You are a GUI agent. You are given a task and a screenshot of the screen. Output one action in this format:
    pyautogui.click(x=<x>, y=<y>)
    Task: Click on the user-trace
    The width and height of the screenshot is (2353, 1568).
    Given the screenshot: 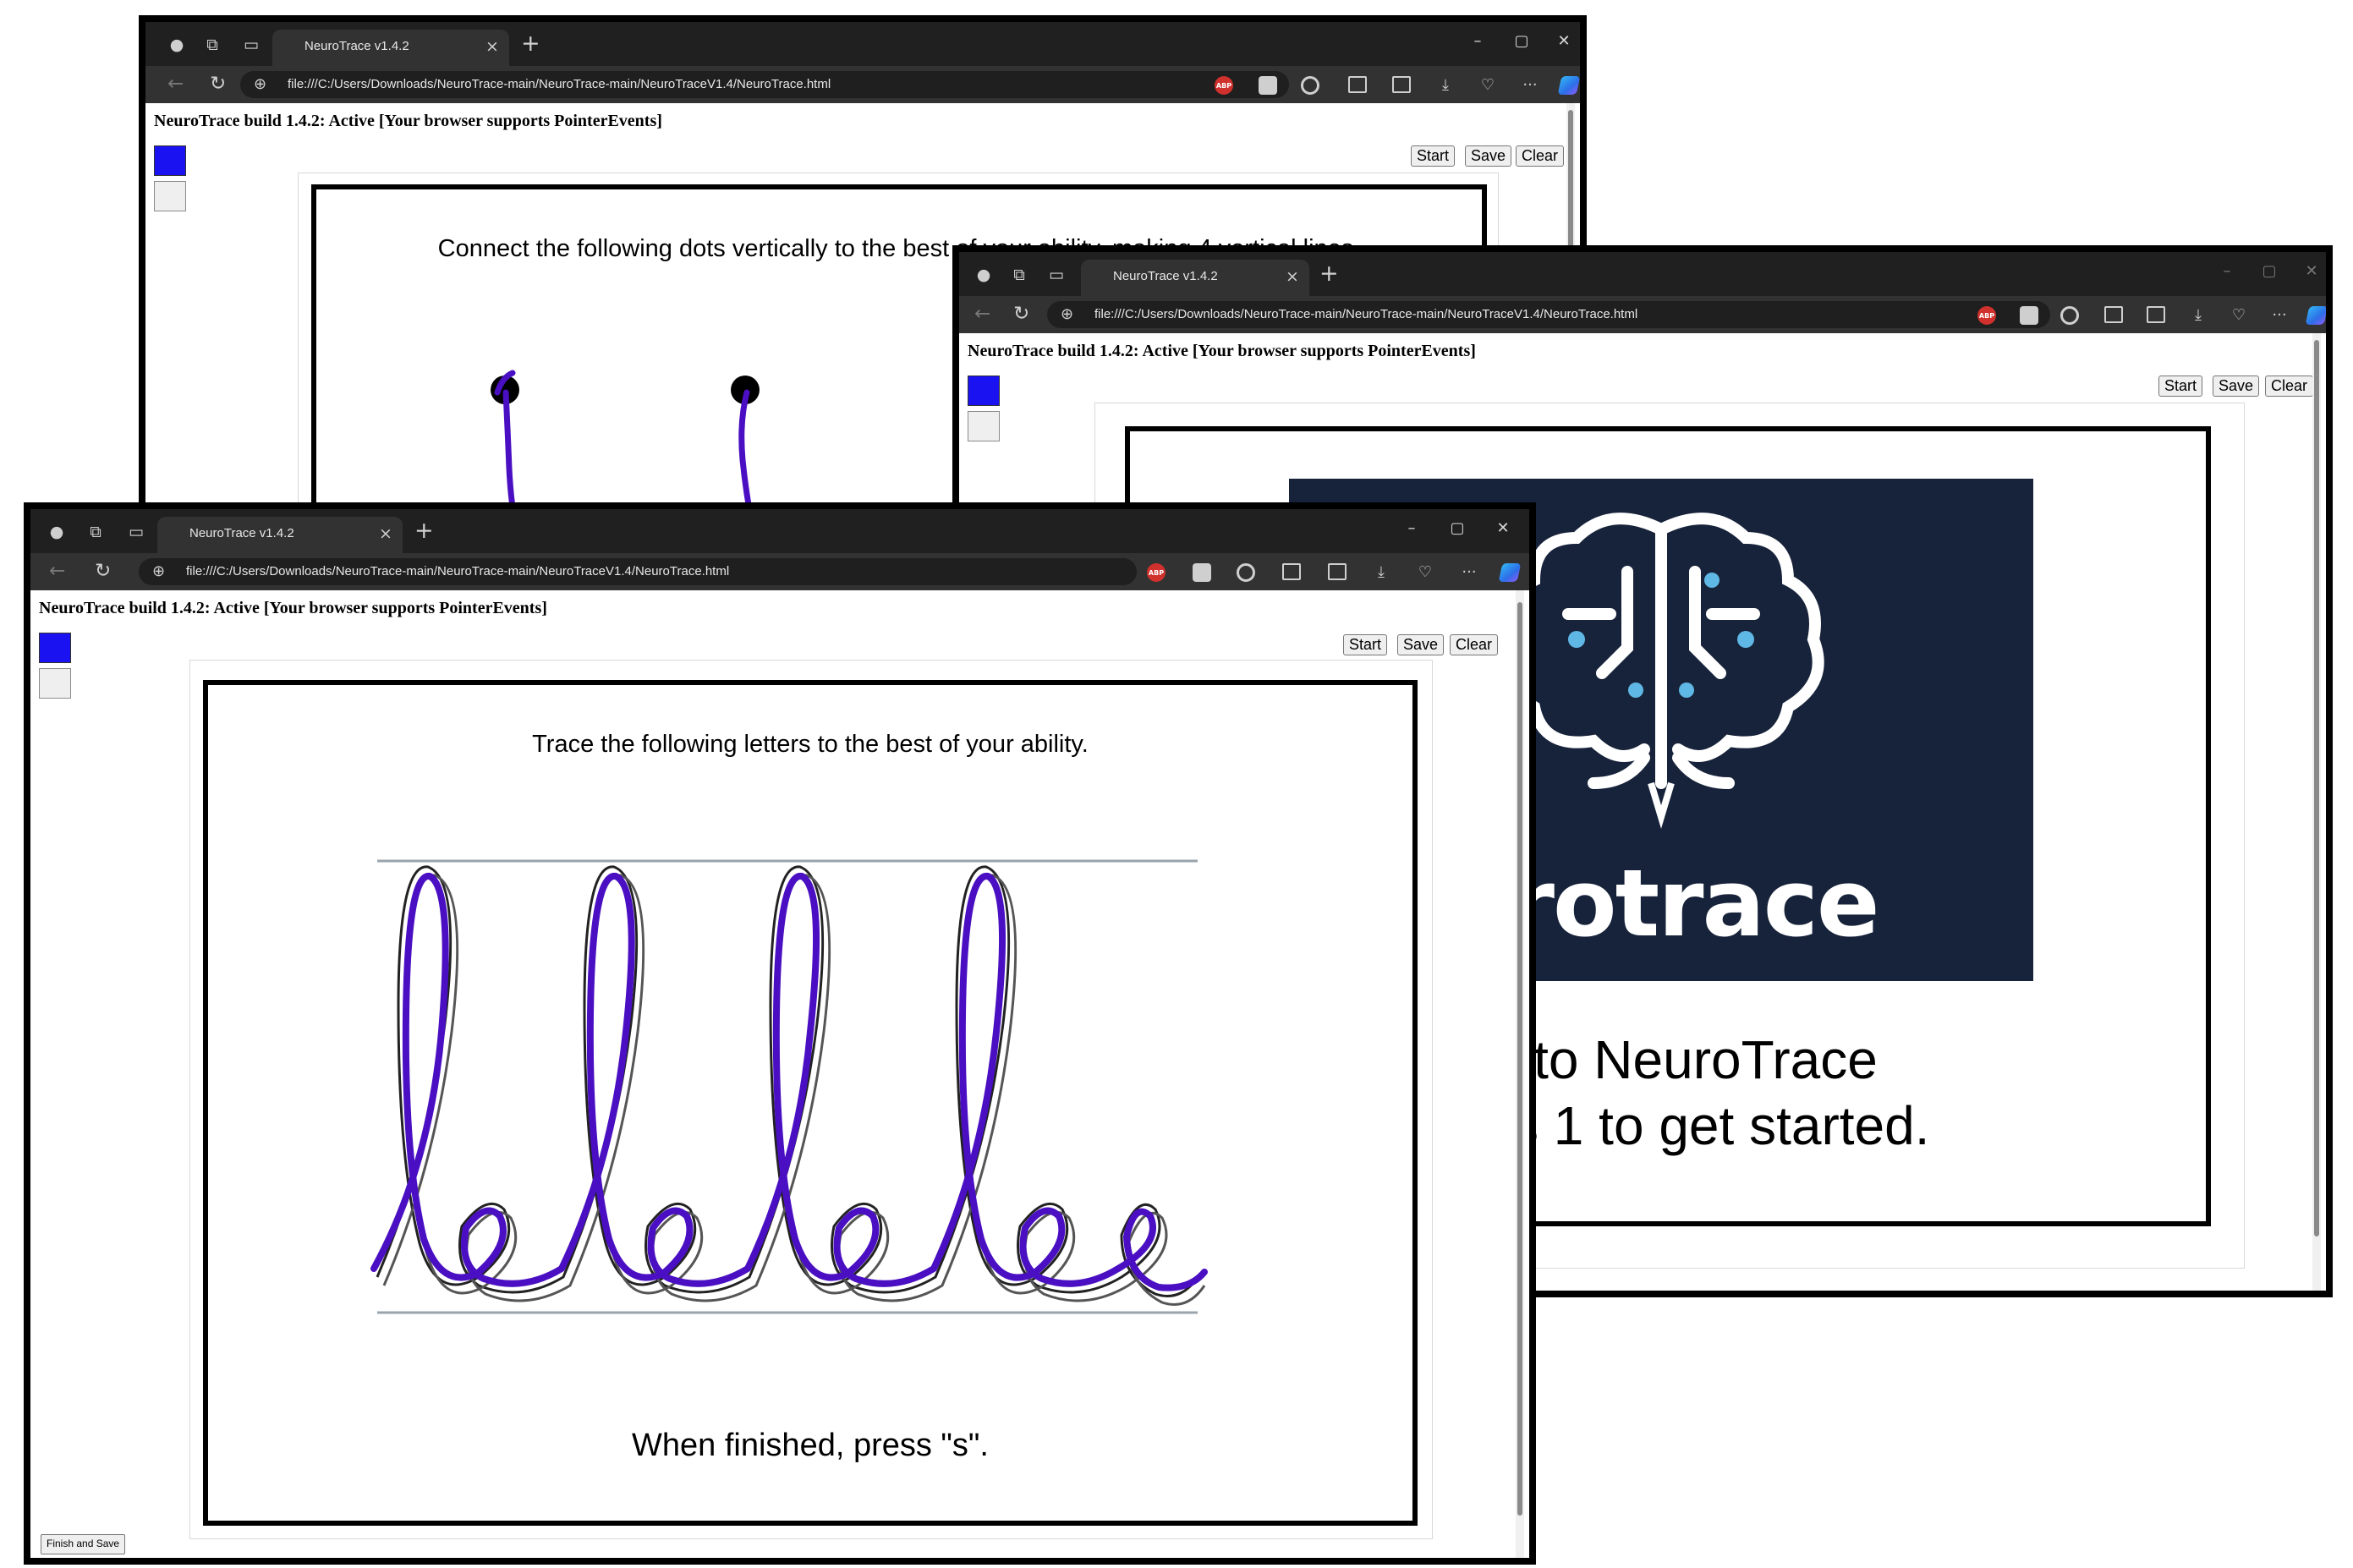 What is the action you would take?
    pyautogui.click(x=789, y=1082)
    